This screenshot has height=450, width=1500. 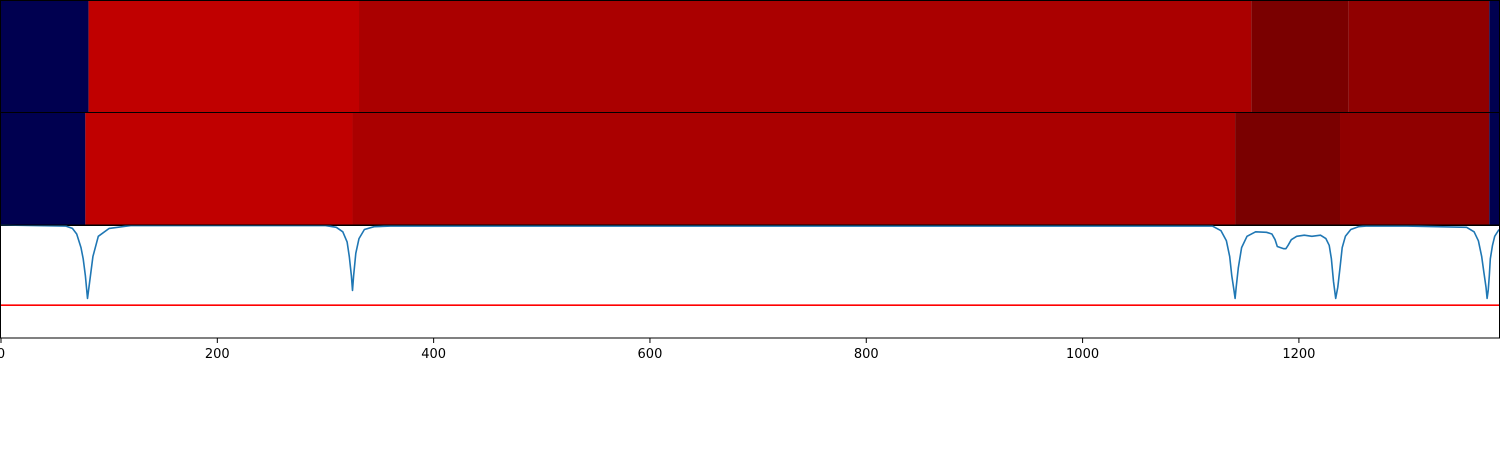 I want to click on x-tick-label: 600, so click(x=650, y=354).